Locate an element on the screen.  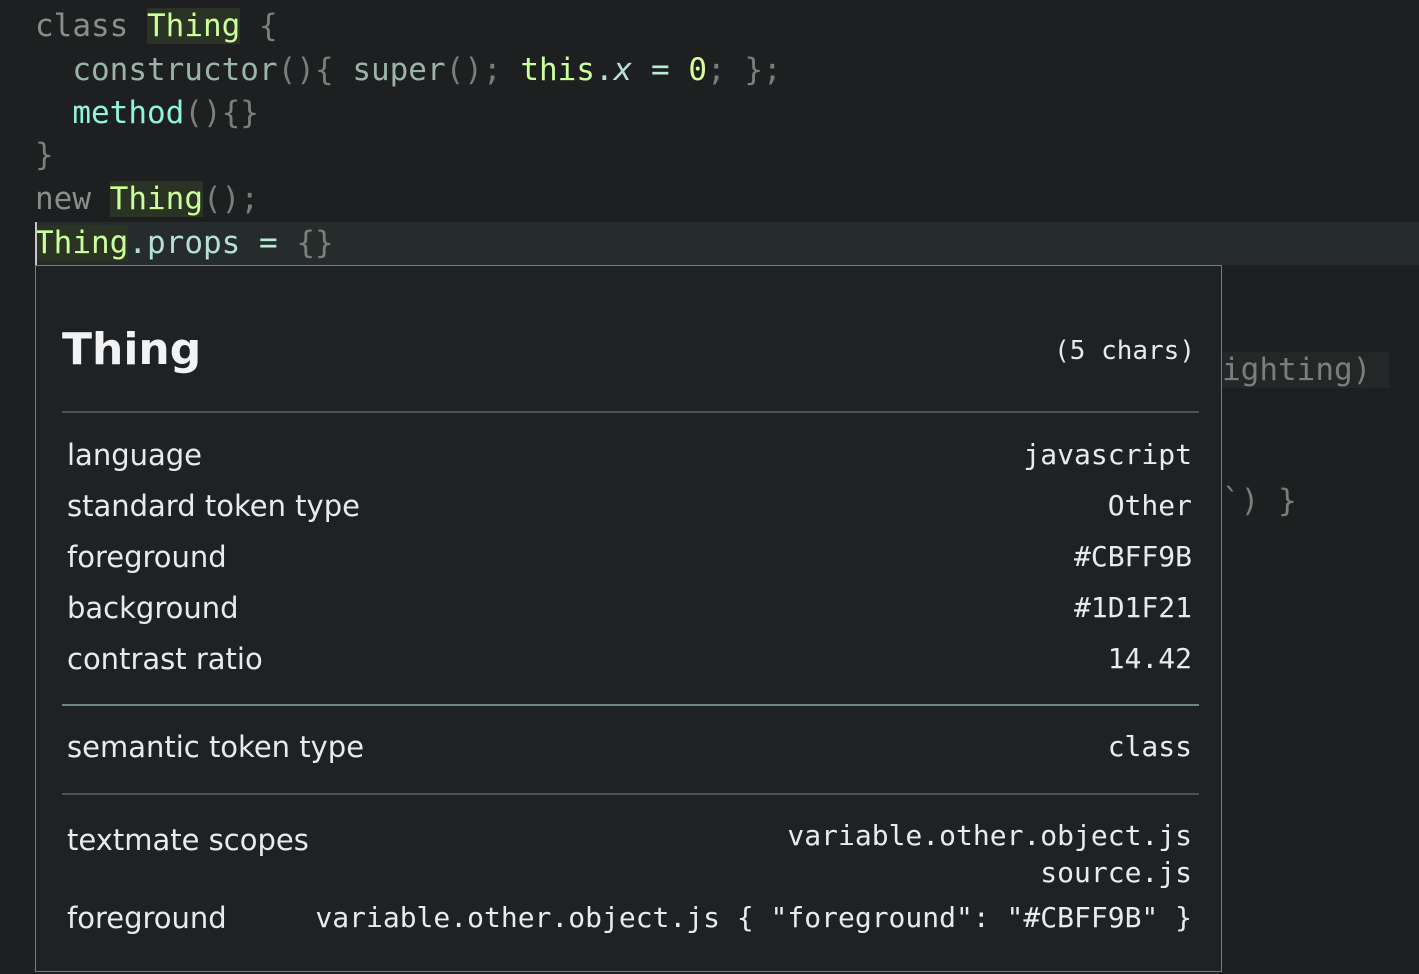
code-line-4: } is located at coordinates (44, 155).